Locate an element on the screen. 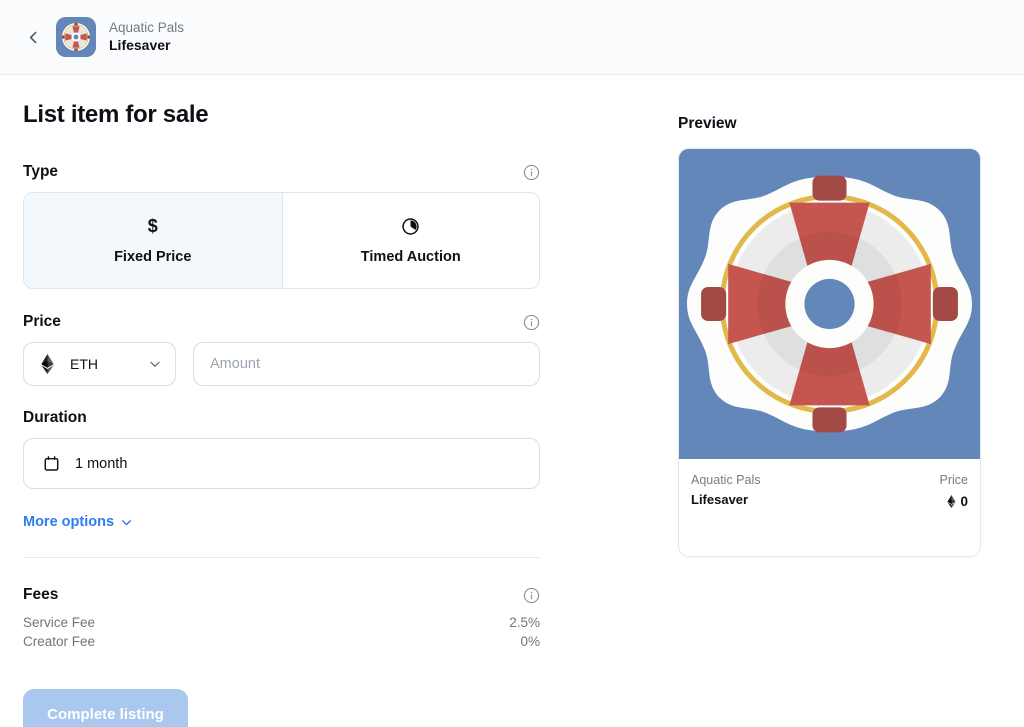  preview-price: 0 is located at coordinates (954, 501).